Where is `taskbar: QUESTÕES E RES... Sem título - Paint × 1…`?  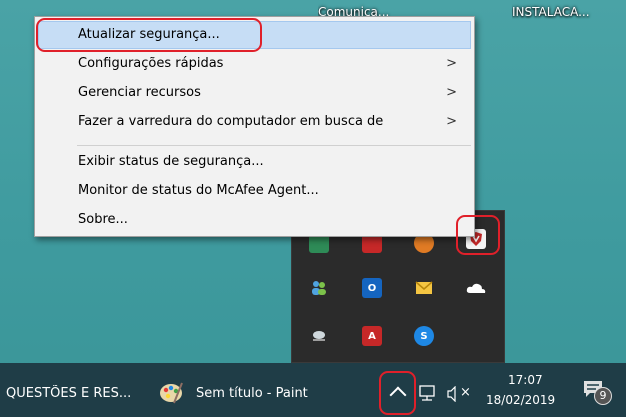 taskbar: QUESTÕES E RES... Sem título - Paint × 1… is located at coordinates (313, 390).